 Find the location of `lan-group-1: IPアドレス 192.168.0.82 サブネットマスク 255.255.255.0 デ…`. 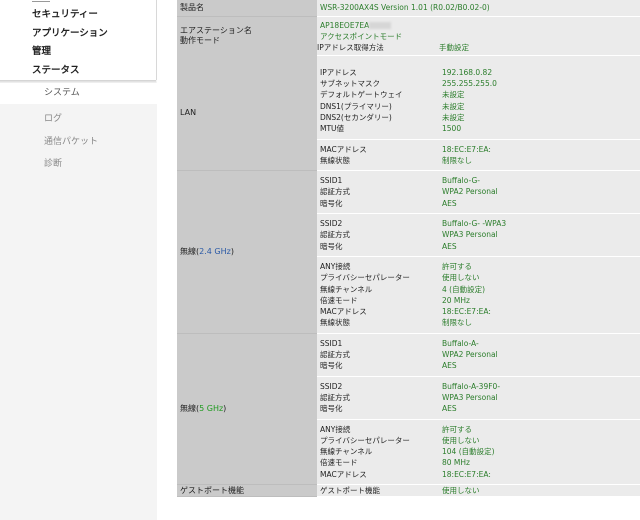

lan-group-1: IPアドレス 192.168.0.82 サブネットマスク 255.255.255.0 デ… is located at coordinates (478, 98).